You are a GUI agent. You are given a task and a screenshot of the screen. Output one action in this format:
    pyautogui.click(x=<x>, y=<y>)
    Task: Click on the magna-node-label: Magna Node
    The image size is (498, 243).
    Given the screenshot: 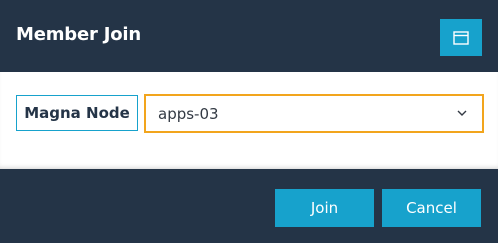 What is the action you would take?
    pyautogui.click(x=77, y=113)
    